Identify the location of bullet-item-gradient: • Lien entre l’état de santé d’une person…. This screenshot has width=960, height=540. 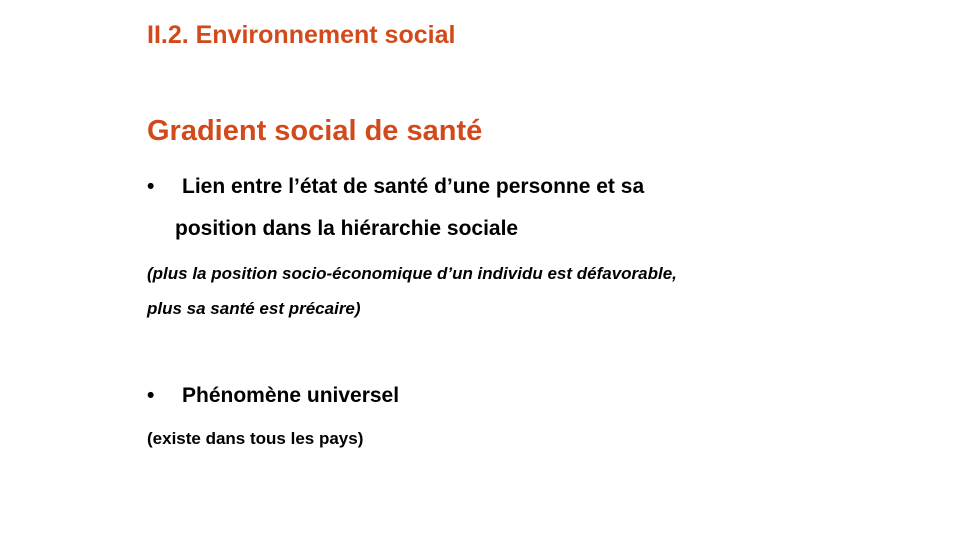
(395, 187).